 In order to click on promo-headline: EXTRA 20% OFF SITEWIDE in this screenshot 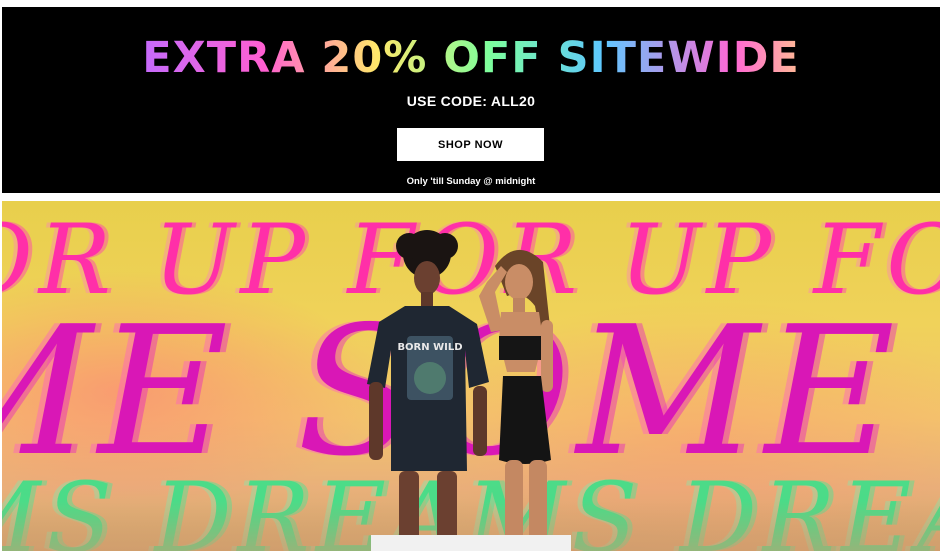, I will do `click(471, 58)`.